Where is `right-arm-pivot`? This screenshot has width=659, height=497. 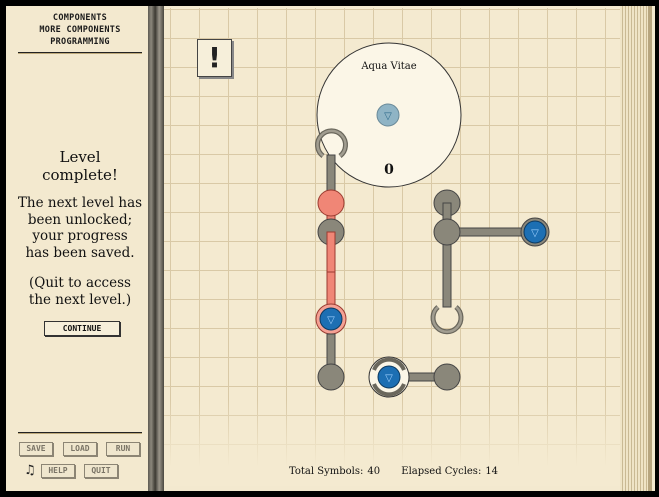
right-arm-pivot is located at coordinates (447, 232).